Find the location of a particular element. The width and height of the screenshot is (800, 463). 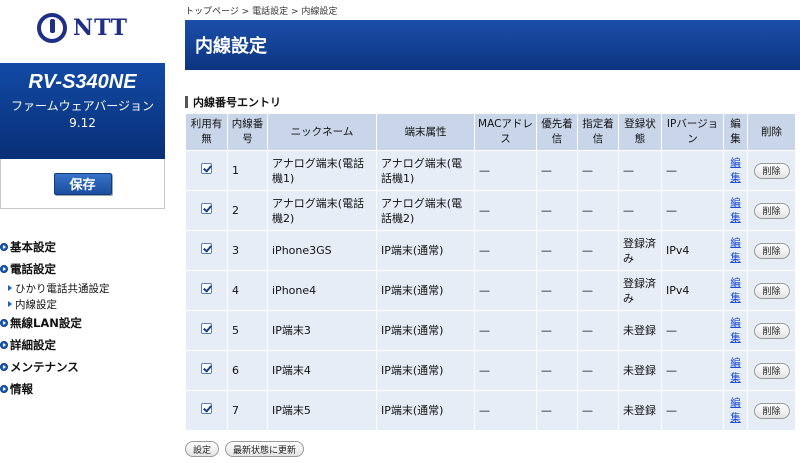

table-row: 5 IP端末3 IP端末(通常) — — — 未登録 — 編集 削除 is located at coordinates (490, 330).